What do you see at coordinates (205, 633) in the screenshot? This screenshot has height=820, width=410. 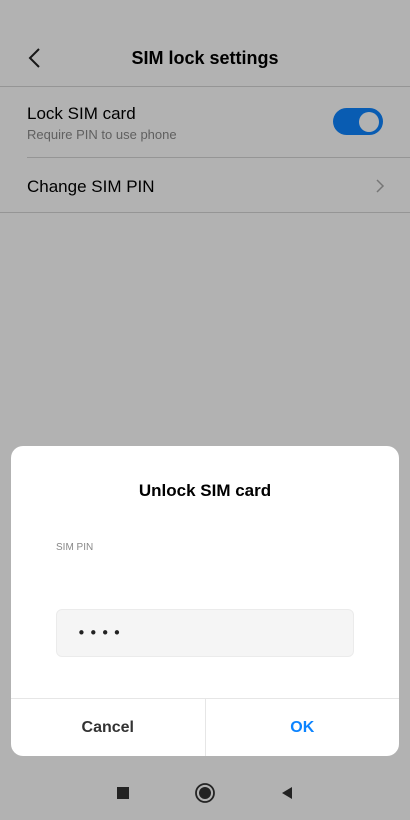 I see `sim-pin-input: ••••` at bounding box center [205, 633].